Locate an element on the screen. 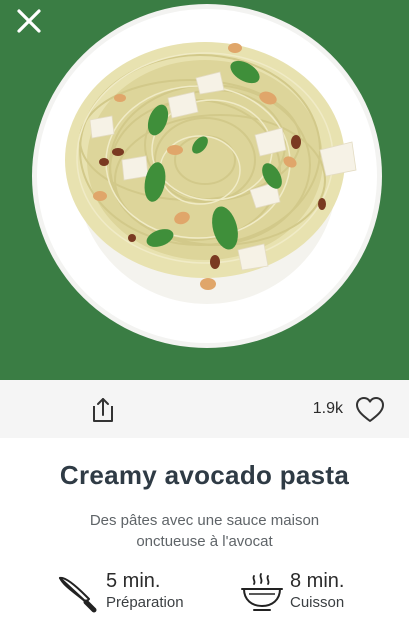  prep-time-value: 5 min. is located at coordinates (133, 581).